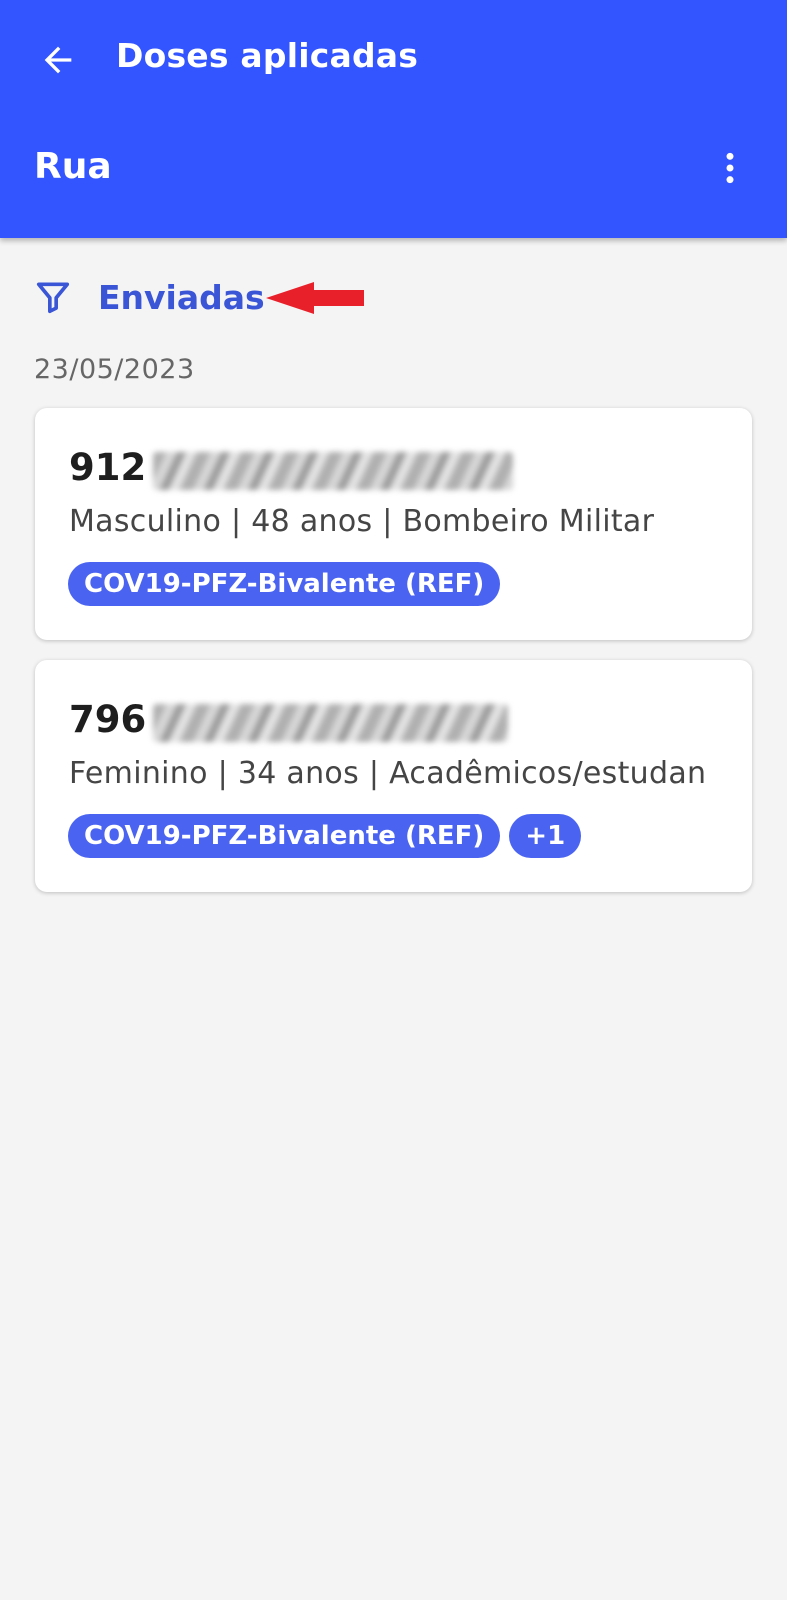  What do you see at coordinates (108, 719) in the screenshot?
I see `patient-name: 796` at bounding box center [108, 719].